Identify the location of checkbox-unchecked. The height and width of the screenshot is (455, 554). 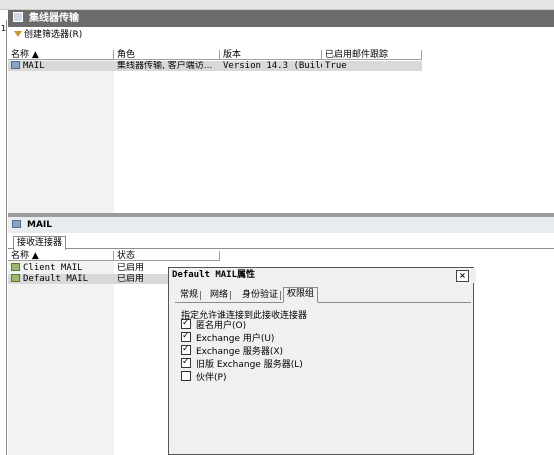
(186, 376).